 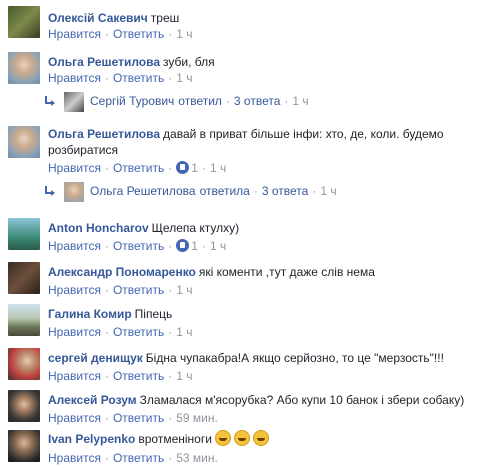 What do you see at coordinates (175, 439) in the screenshot?
I see `comment-text: вротменіноги` at bounding box center [175, 439].